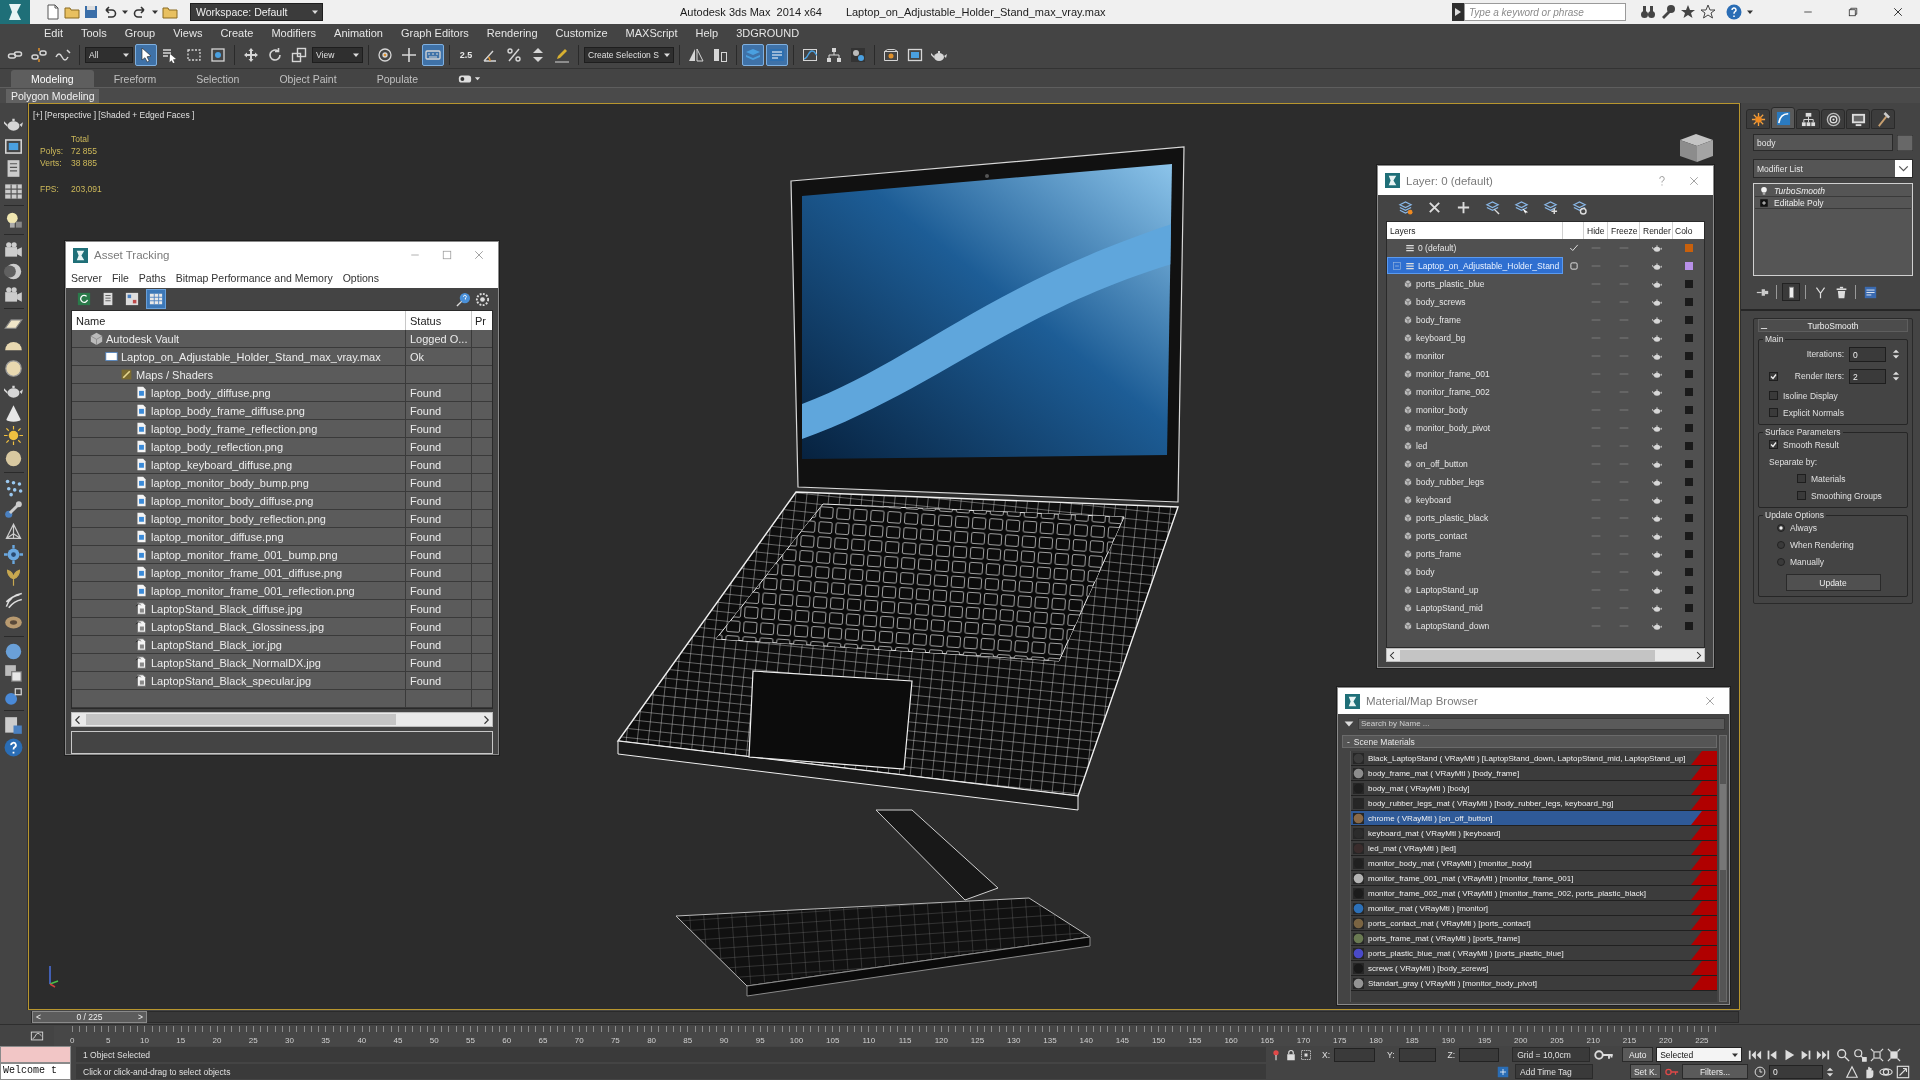  What do you see at coordinates (245, 590) in the screenshot?
I see `asset-item: laptop_monitor_frame_001_reflection.png` at bounding box center [245, 590].